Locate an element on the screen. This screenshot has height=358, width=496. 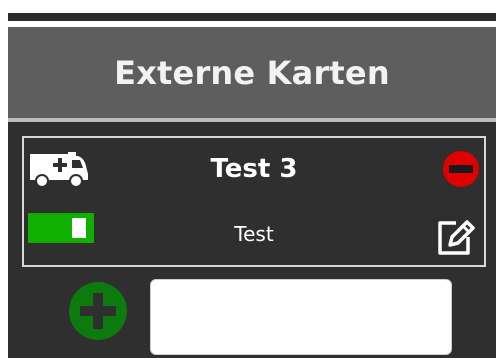
remove-button is located at coordinates (461, 171).